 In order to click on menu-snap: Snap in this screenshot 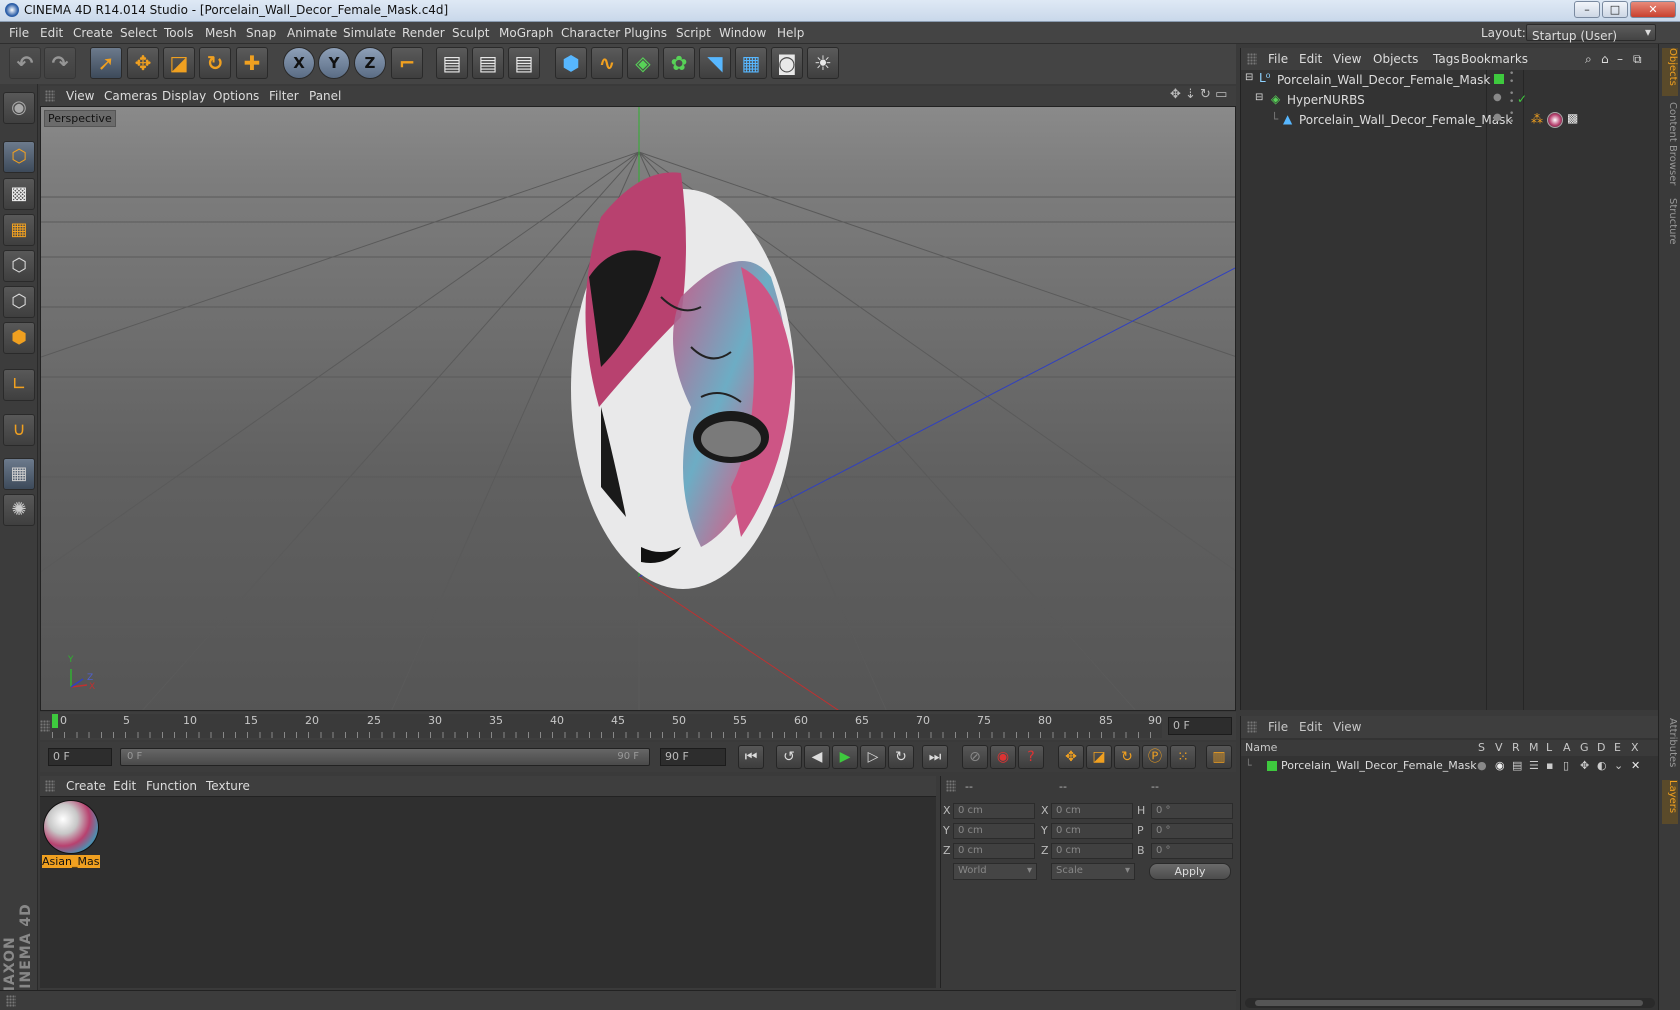, I will do `click(261, 33)`.